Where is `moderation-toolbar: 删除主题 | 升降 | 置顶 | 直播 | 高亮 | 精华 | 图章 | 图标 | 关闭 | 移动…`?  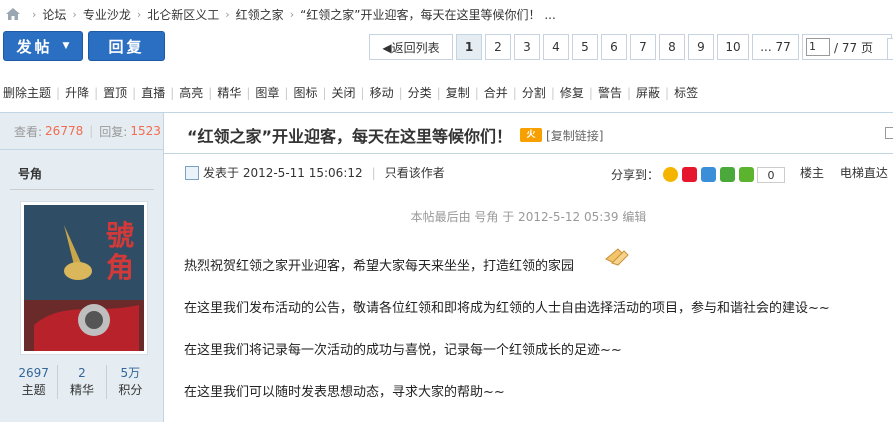
moderation-toolbar: 删除主题 | 升降 | 置顶 | 直播 | 高亮 | 精华 | 图章 | 图标 | 关闭 | 移动… is located at coordinates (351, 92).